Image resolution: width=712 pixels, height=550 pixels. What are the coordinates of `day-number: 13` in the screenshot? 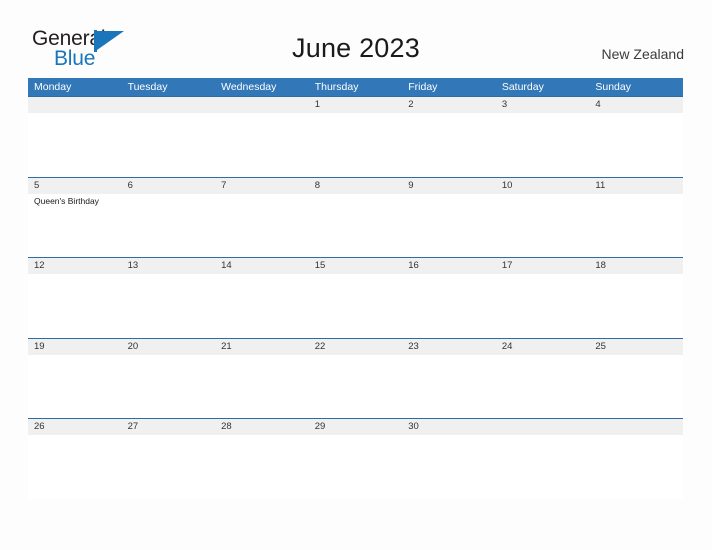 It's located at (169, 266).